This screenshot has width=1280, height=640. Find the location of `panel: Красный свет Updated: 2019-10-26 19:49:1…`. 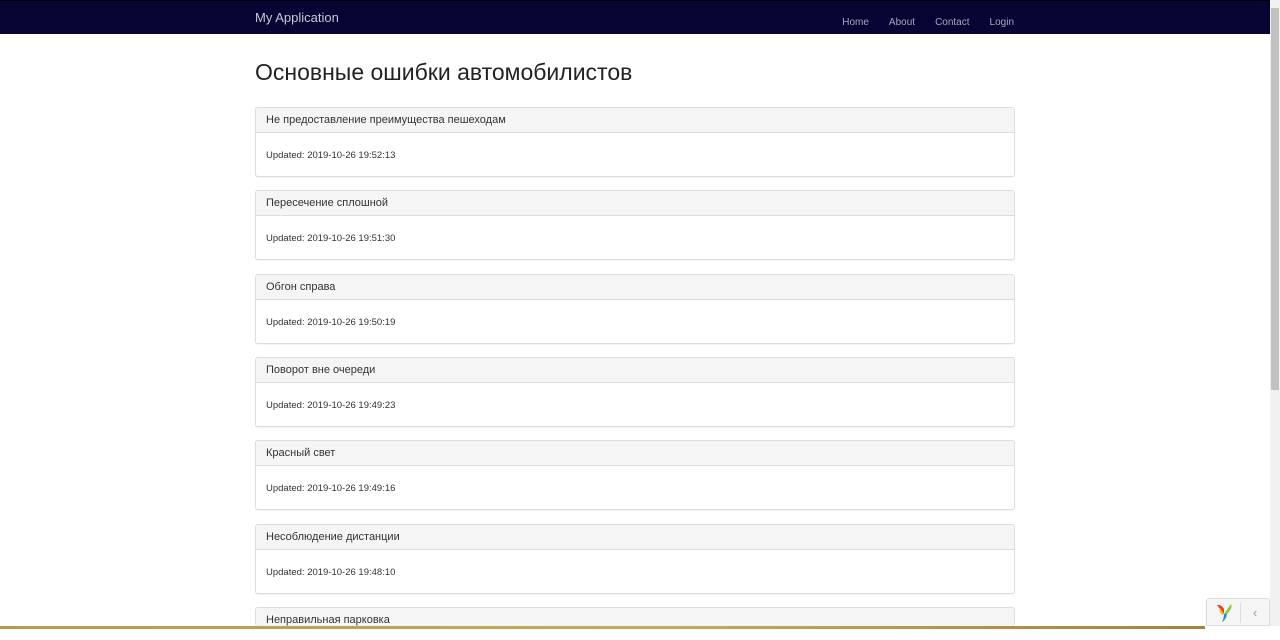

panel: Красный свет Updated: 2019-10-26 19:49:1… is located at coordinates (635, 475).